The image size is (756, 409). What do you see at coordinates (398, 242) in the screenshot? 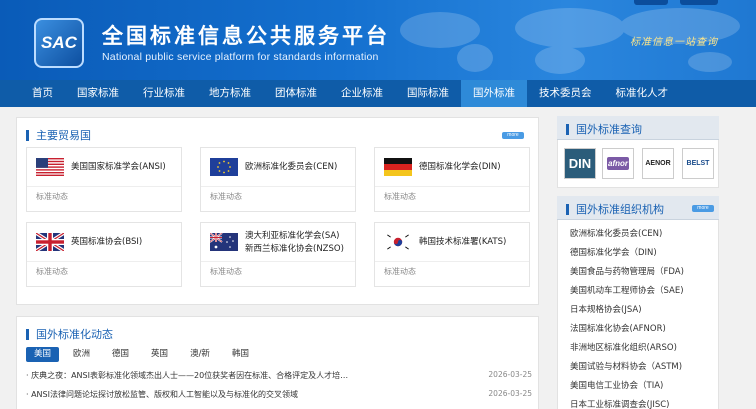
I see `kr-flag-icon` at bounding box center [398, 242].